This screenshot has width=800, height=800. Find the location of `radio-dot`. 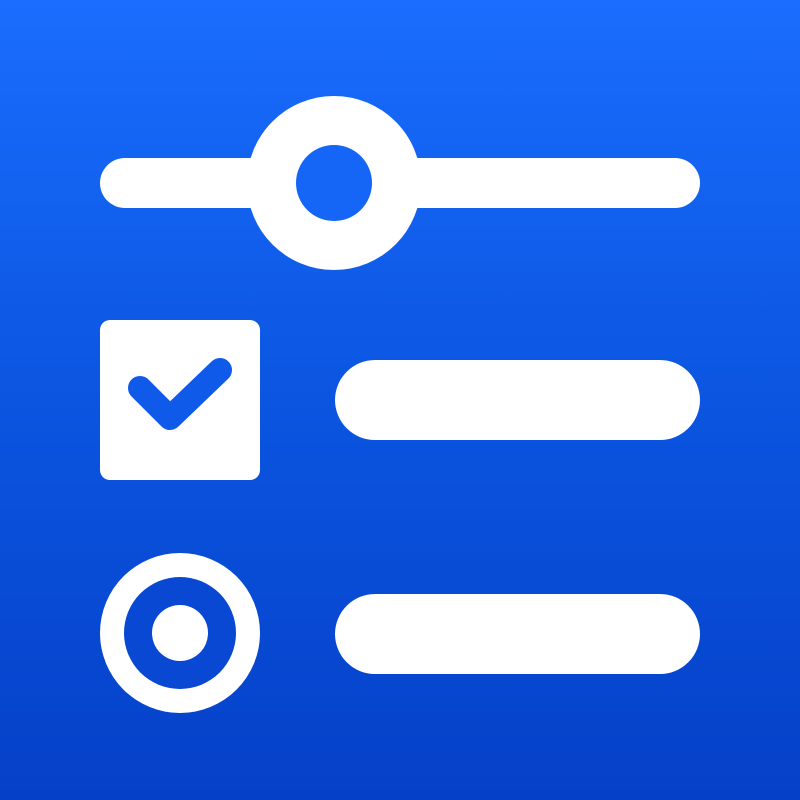

radio-dot is located at coordinates (180, 633).